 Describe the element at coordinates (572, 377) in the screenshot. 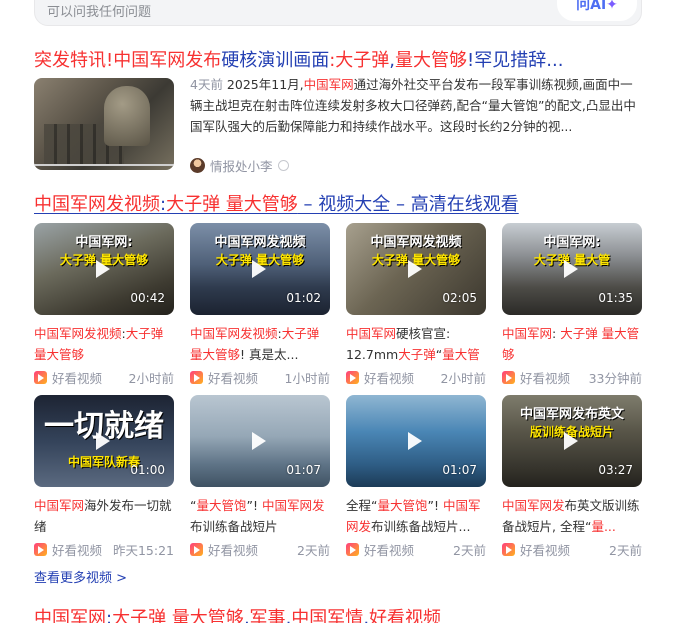

I see `video-meta: 好看视频 33分钟前` at that location.